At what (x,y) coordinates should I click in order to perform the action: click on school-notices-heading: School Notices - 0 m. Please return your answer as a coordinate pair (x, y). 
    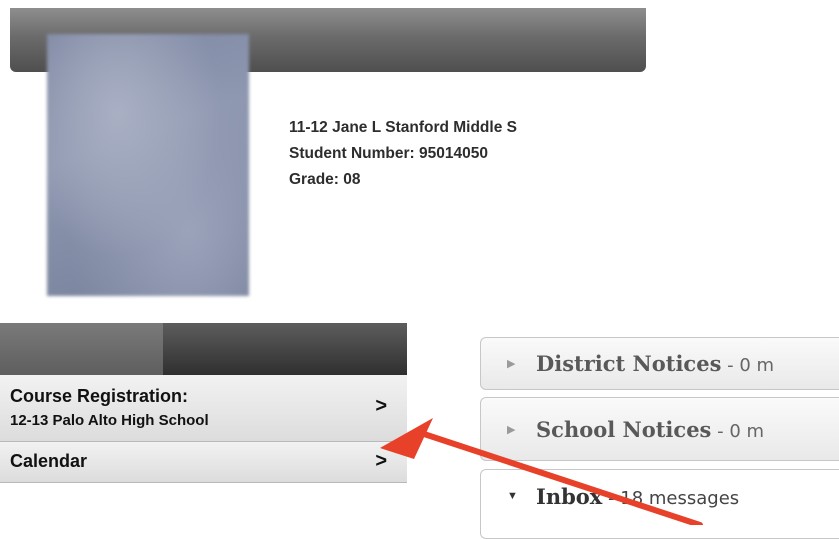
    Looking at the image, I should click on (650, 429).